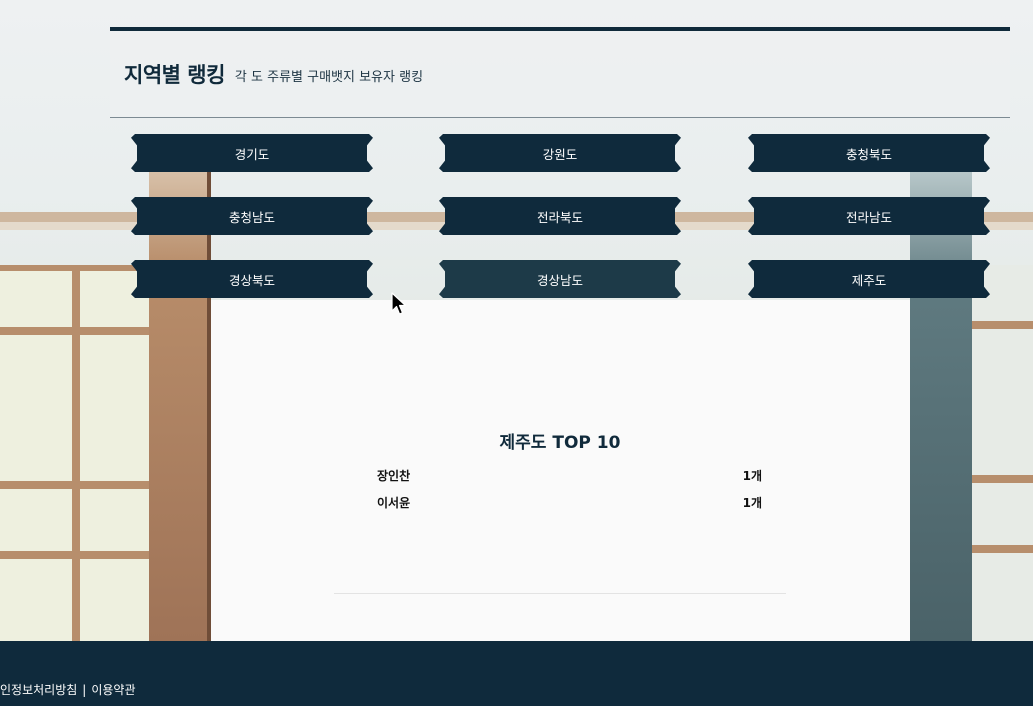 The width and height of the screenshot is (1033, 706). I want to click on region-button-jeju: 제주도, so click(869, 279).